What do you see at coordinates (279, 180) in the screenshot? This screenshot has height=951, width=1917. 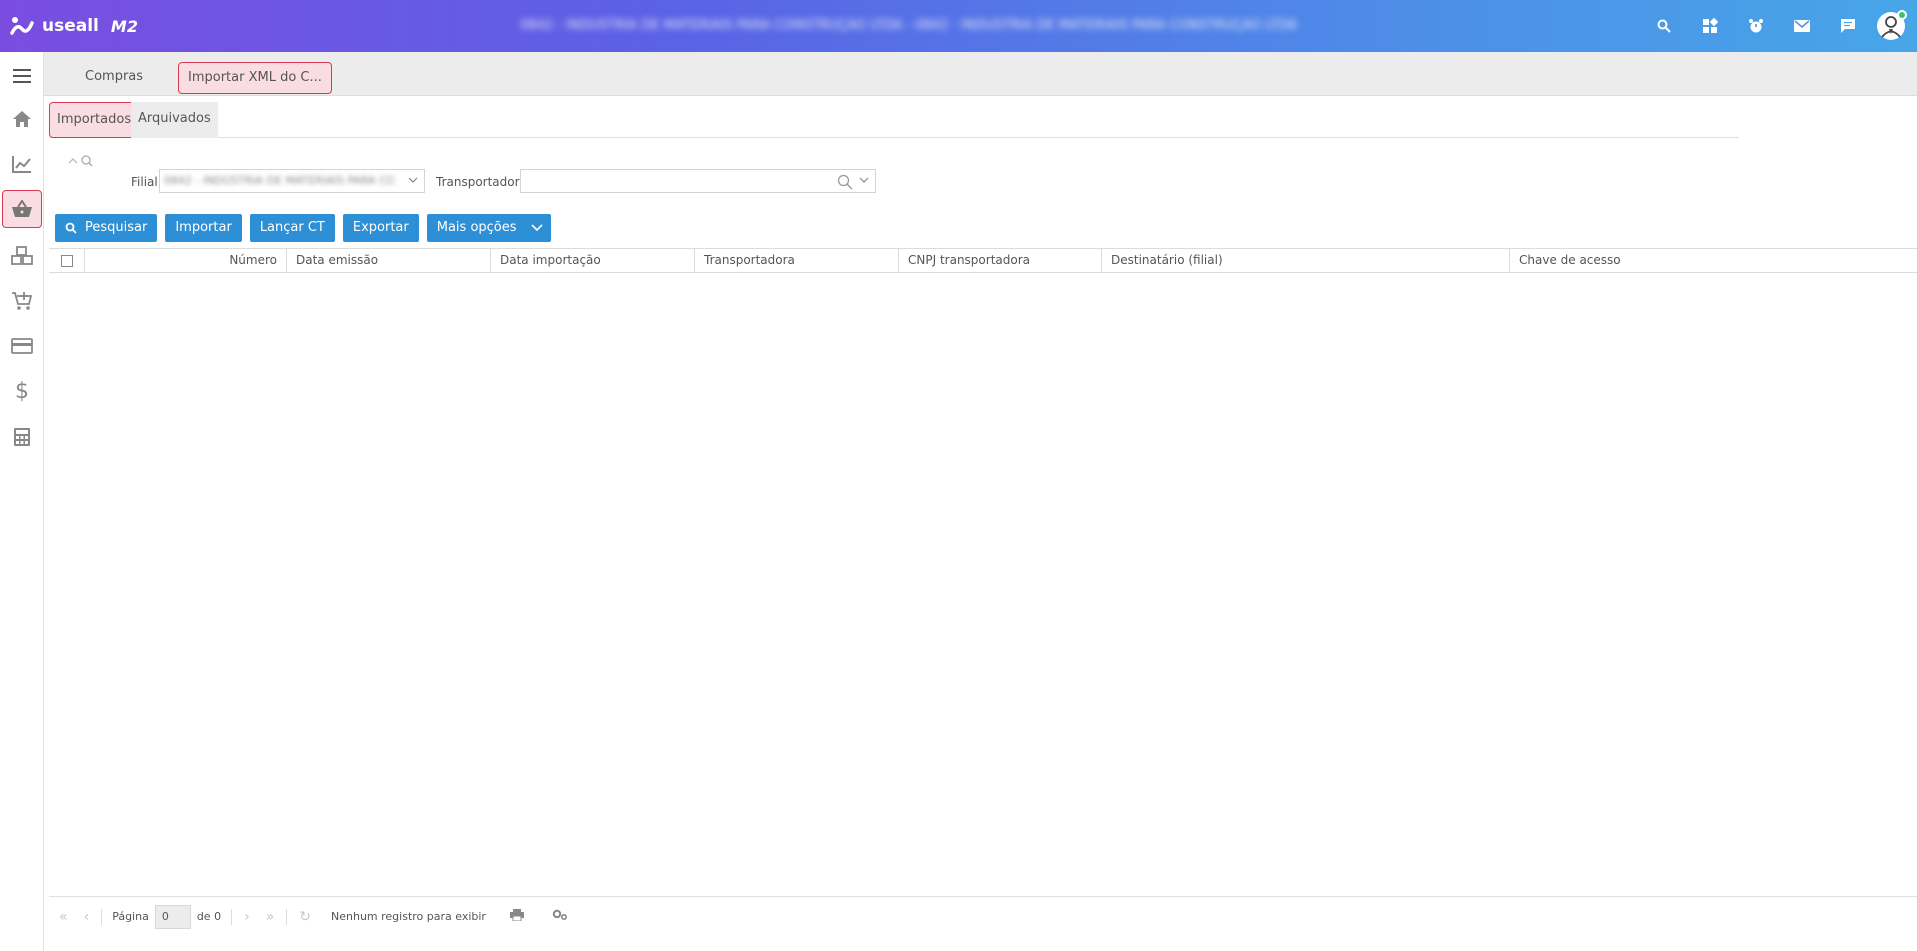 I see `filial-value: 0842 - INDÚSTRIA DE MATERIAIS PARA CO` at bounding box center [279, 180].